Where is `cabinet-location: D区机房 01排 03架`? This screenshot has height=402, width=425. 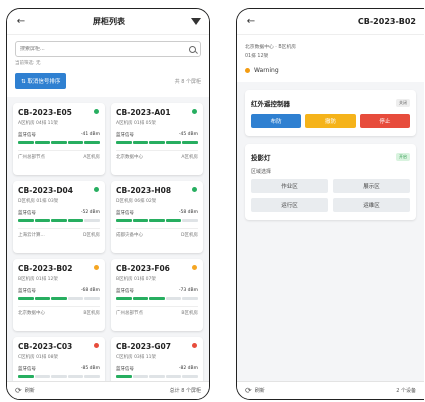
cabinet-location: D区机房 01排 03架 is located at coordinates (38, 201).